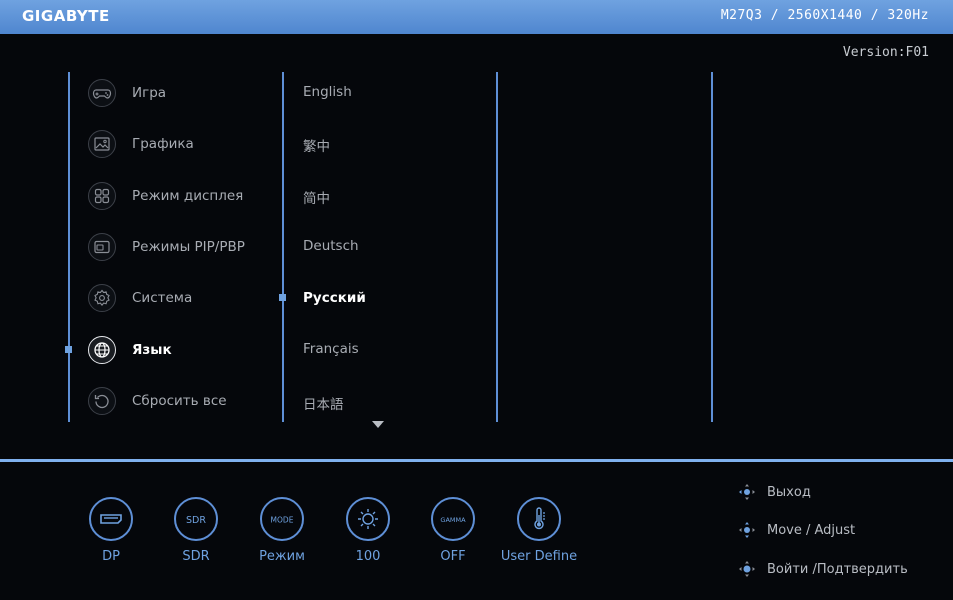  What do you see at coordinates (196, 556) in the screenshot?
I see `quick-sdr-label: SDR` at bounding box center [196, 556].